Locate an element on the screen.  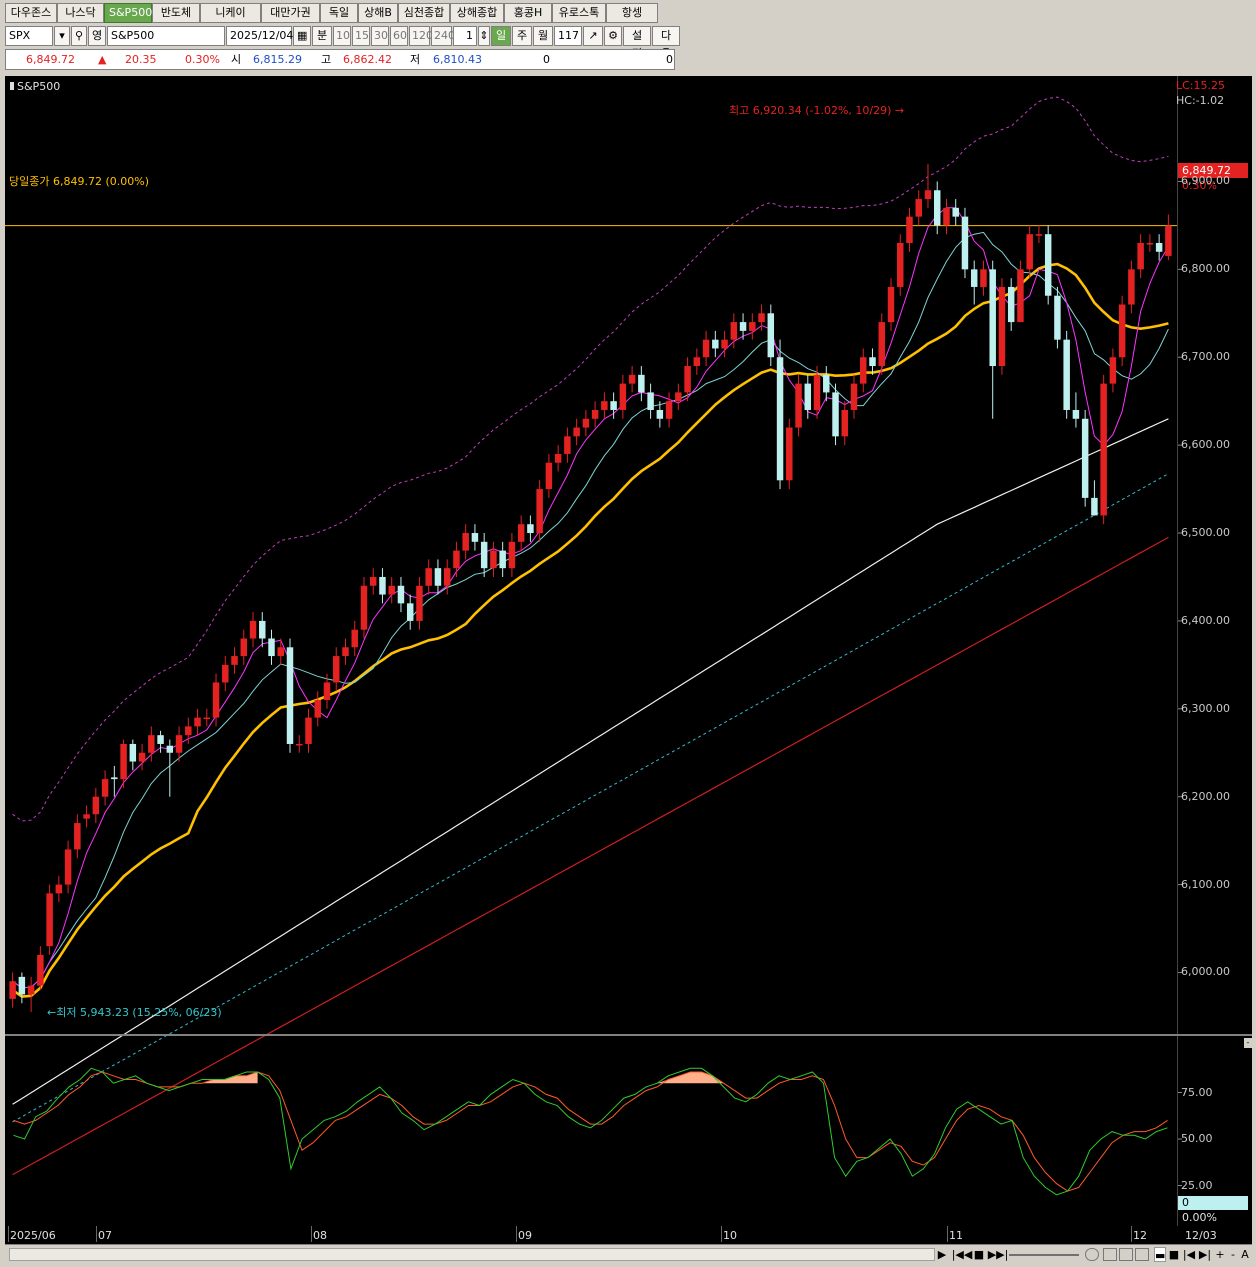
first-page-icon: |◀◀ is located at coordinates (962, 1254).